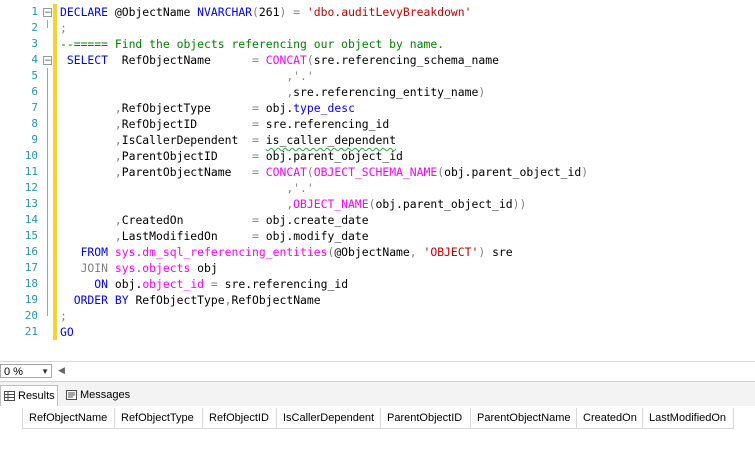 The image size is (755, 453). I want to click on column-header-parentobjectname: ParentObjectName, so click(523, 418).